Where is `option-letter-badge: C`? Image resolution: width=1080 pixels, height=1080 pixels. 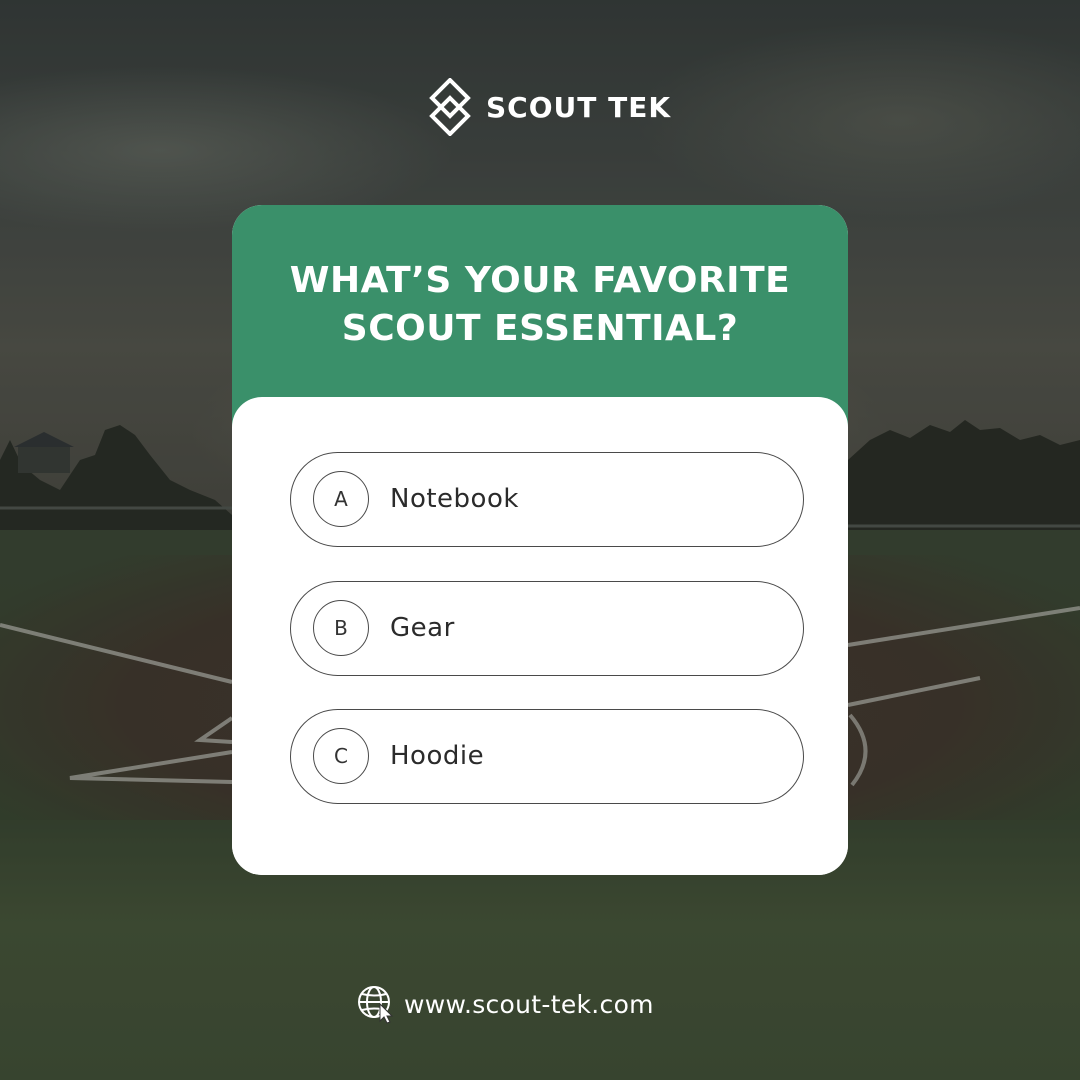 option-letter-badge: C is located at coordinates (341, 756).